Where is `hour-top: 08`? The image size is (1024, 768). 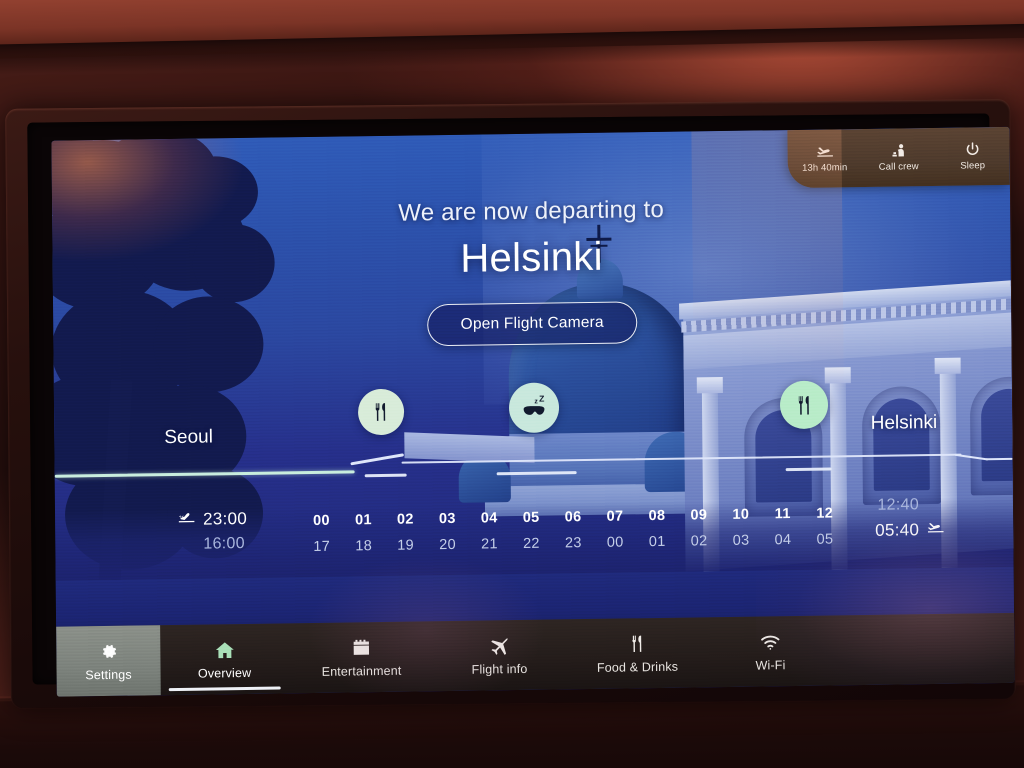 hour-top: 08 is located at coordinates (657, 516).